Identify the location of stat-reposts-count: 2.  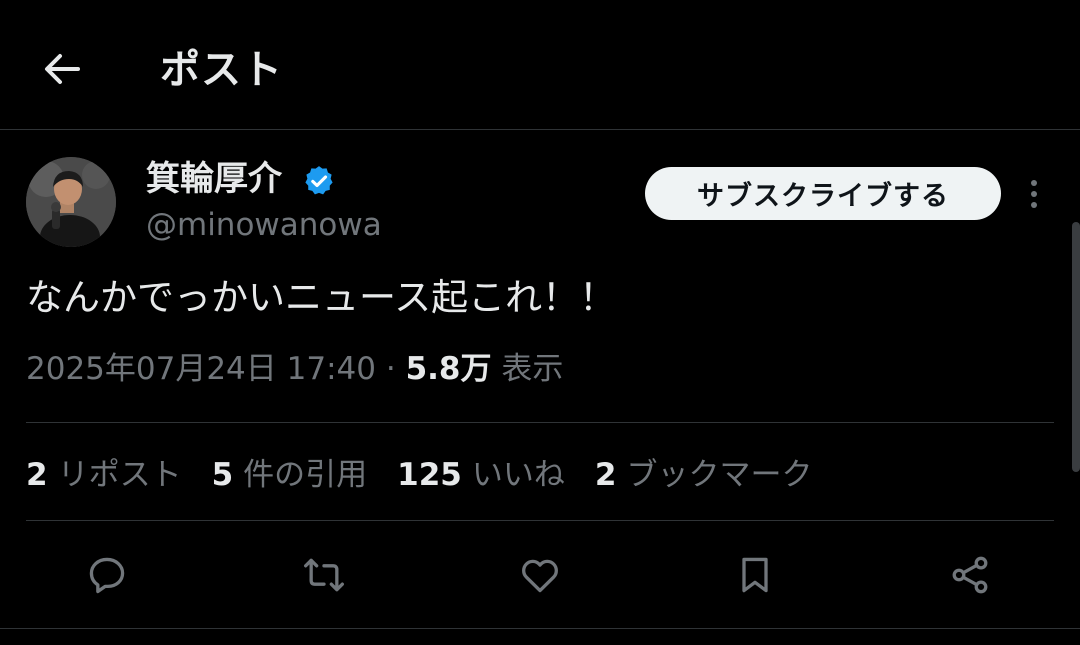
(37, 475).